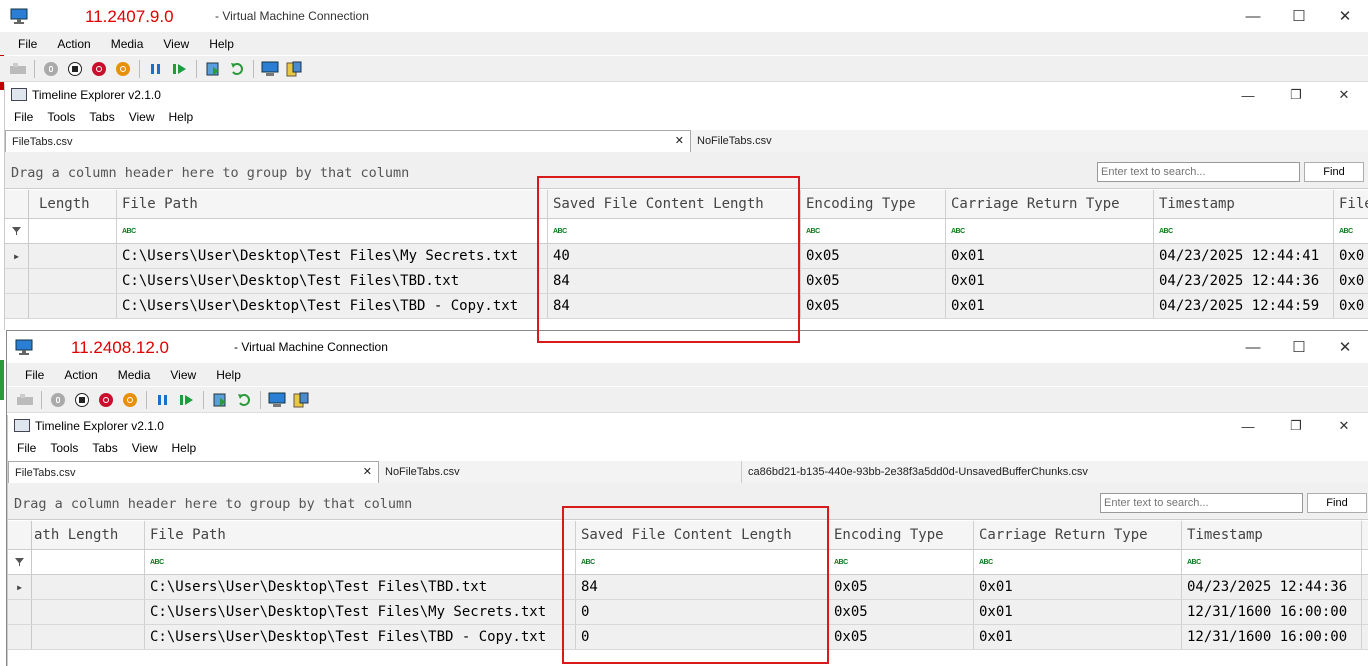 The height and width of the screenshot is (666, 1368). Describe the element at coordinates (1365, 535) in the screenshot. I see `col-header-next` at that location.